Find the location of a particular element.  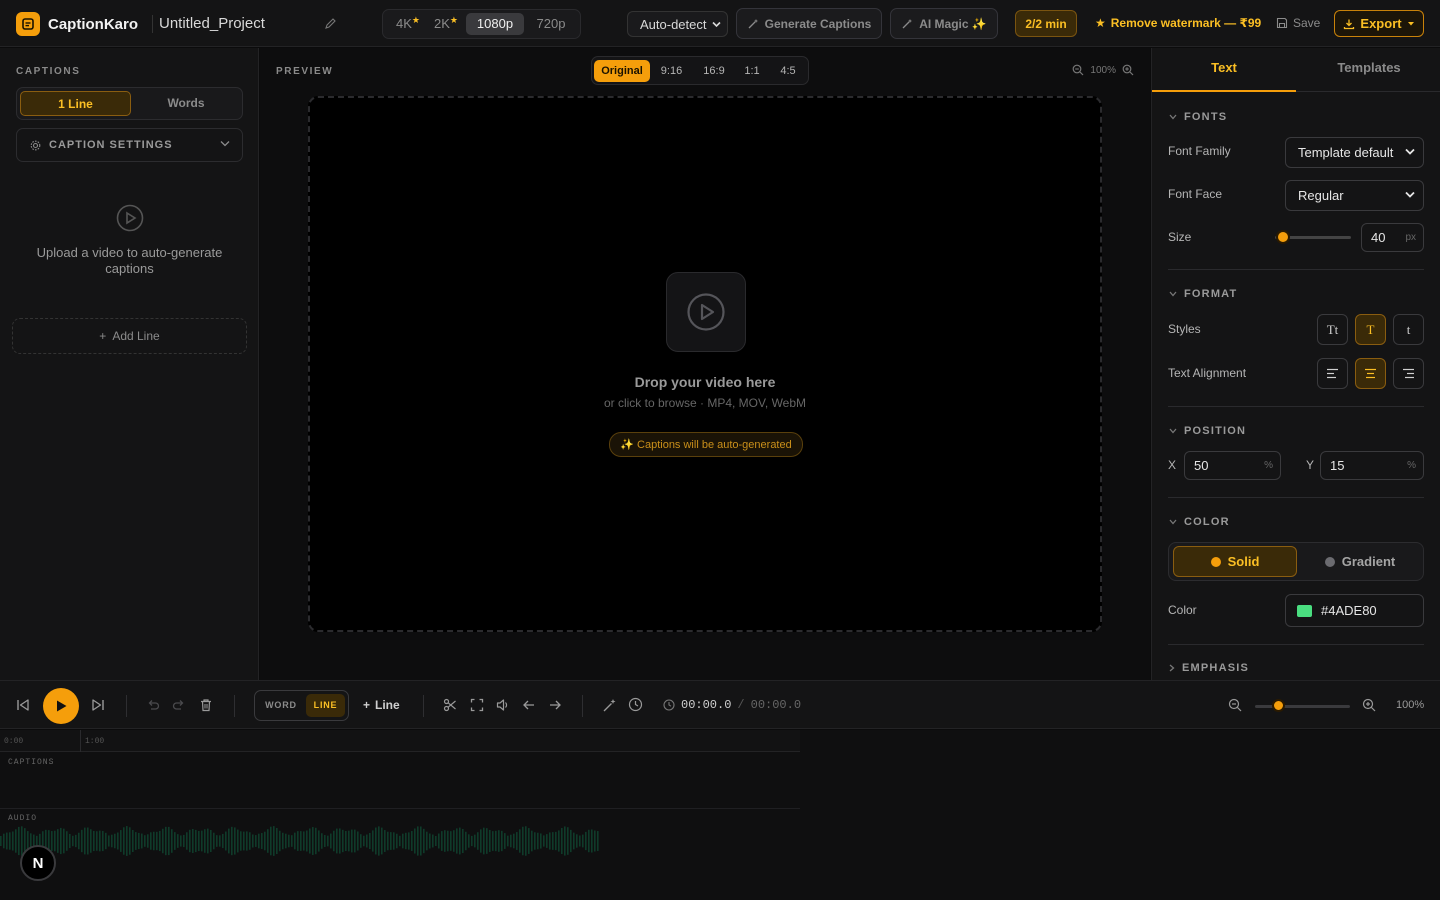

tab-text: Text is located at coordinates (1224, 70).